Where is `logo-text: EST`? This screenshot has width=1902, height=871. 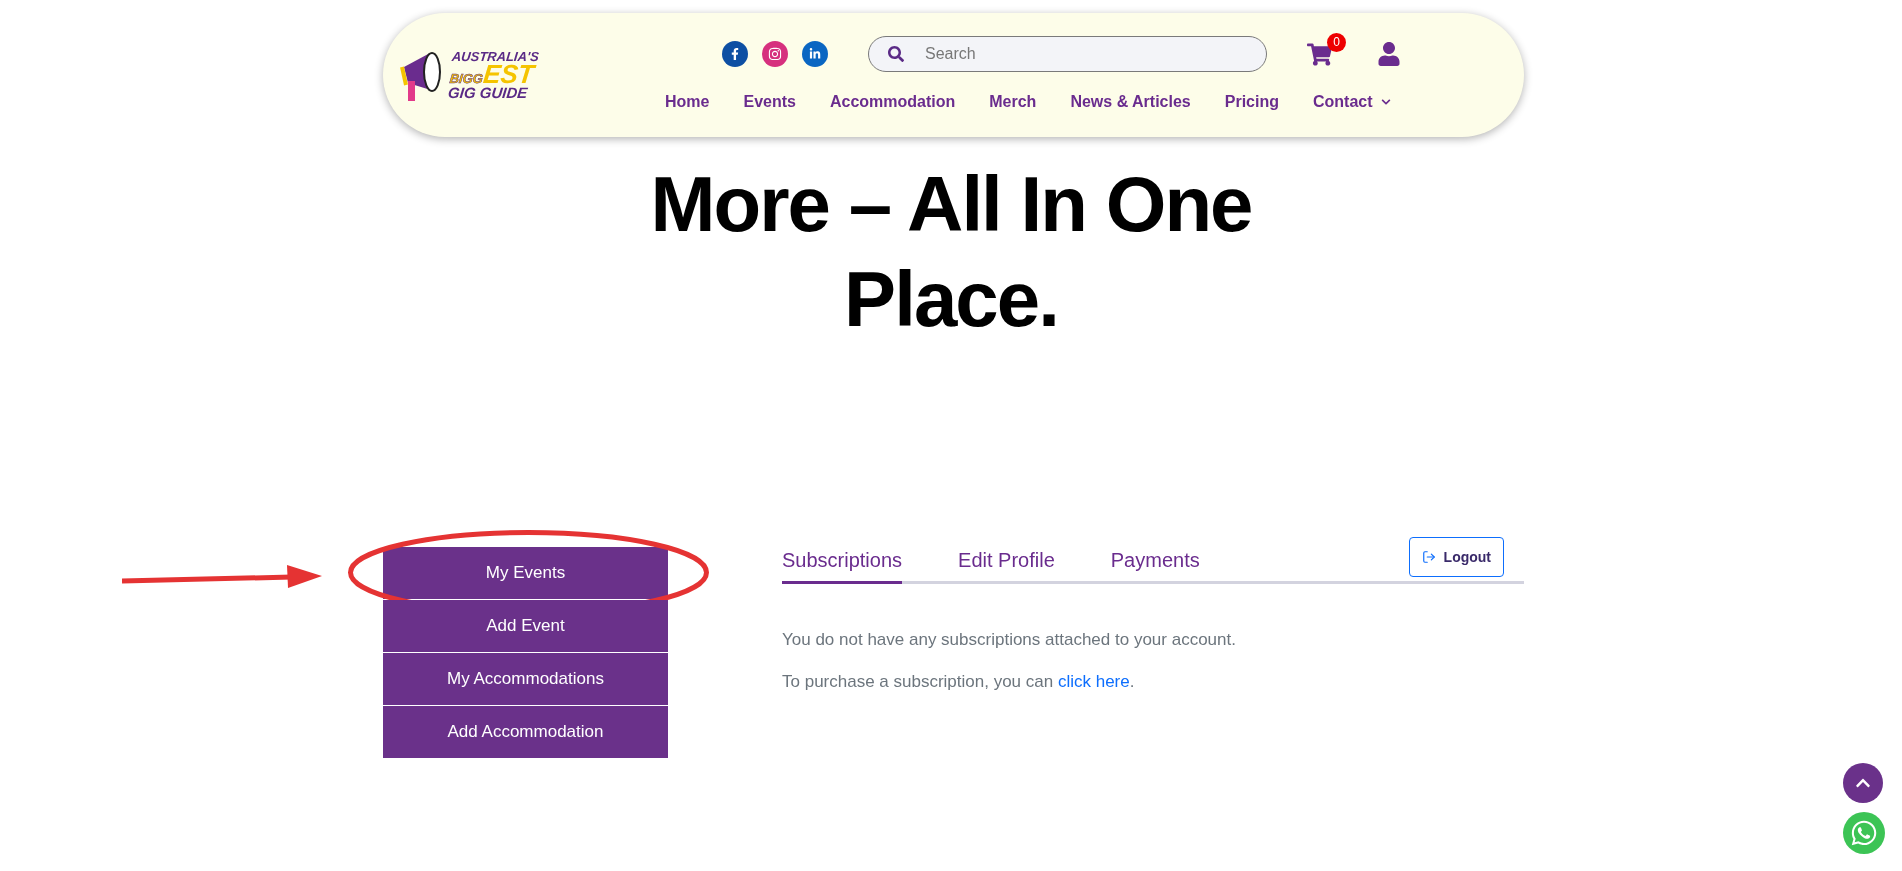
logo-text: EST is located at coordinates (509, 74).